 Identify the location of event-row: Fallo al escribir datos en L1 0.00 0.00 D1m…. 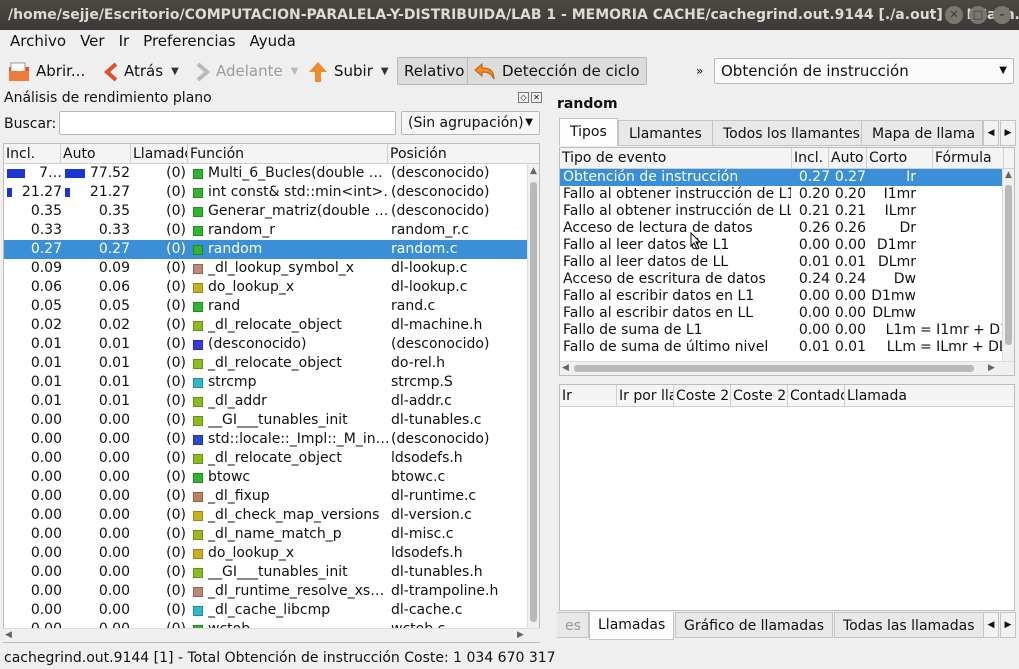
(782, 296).